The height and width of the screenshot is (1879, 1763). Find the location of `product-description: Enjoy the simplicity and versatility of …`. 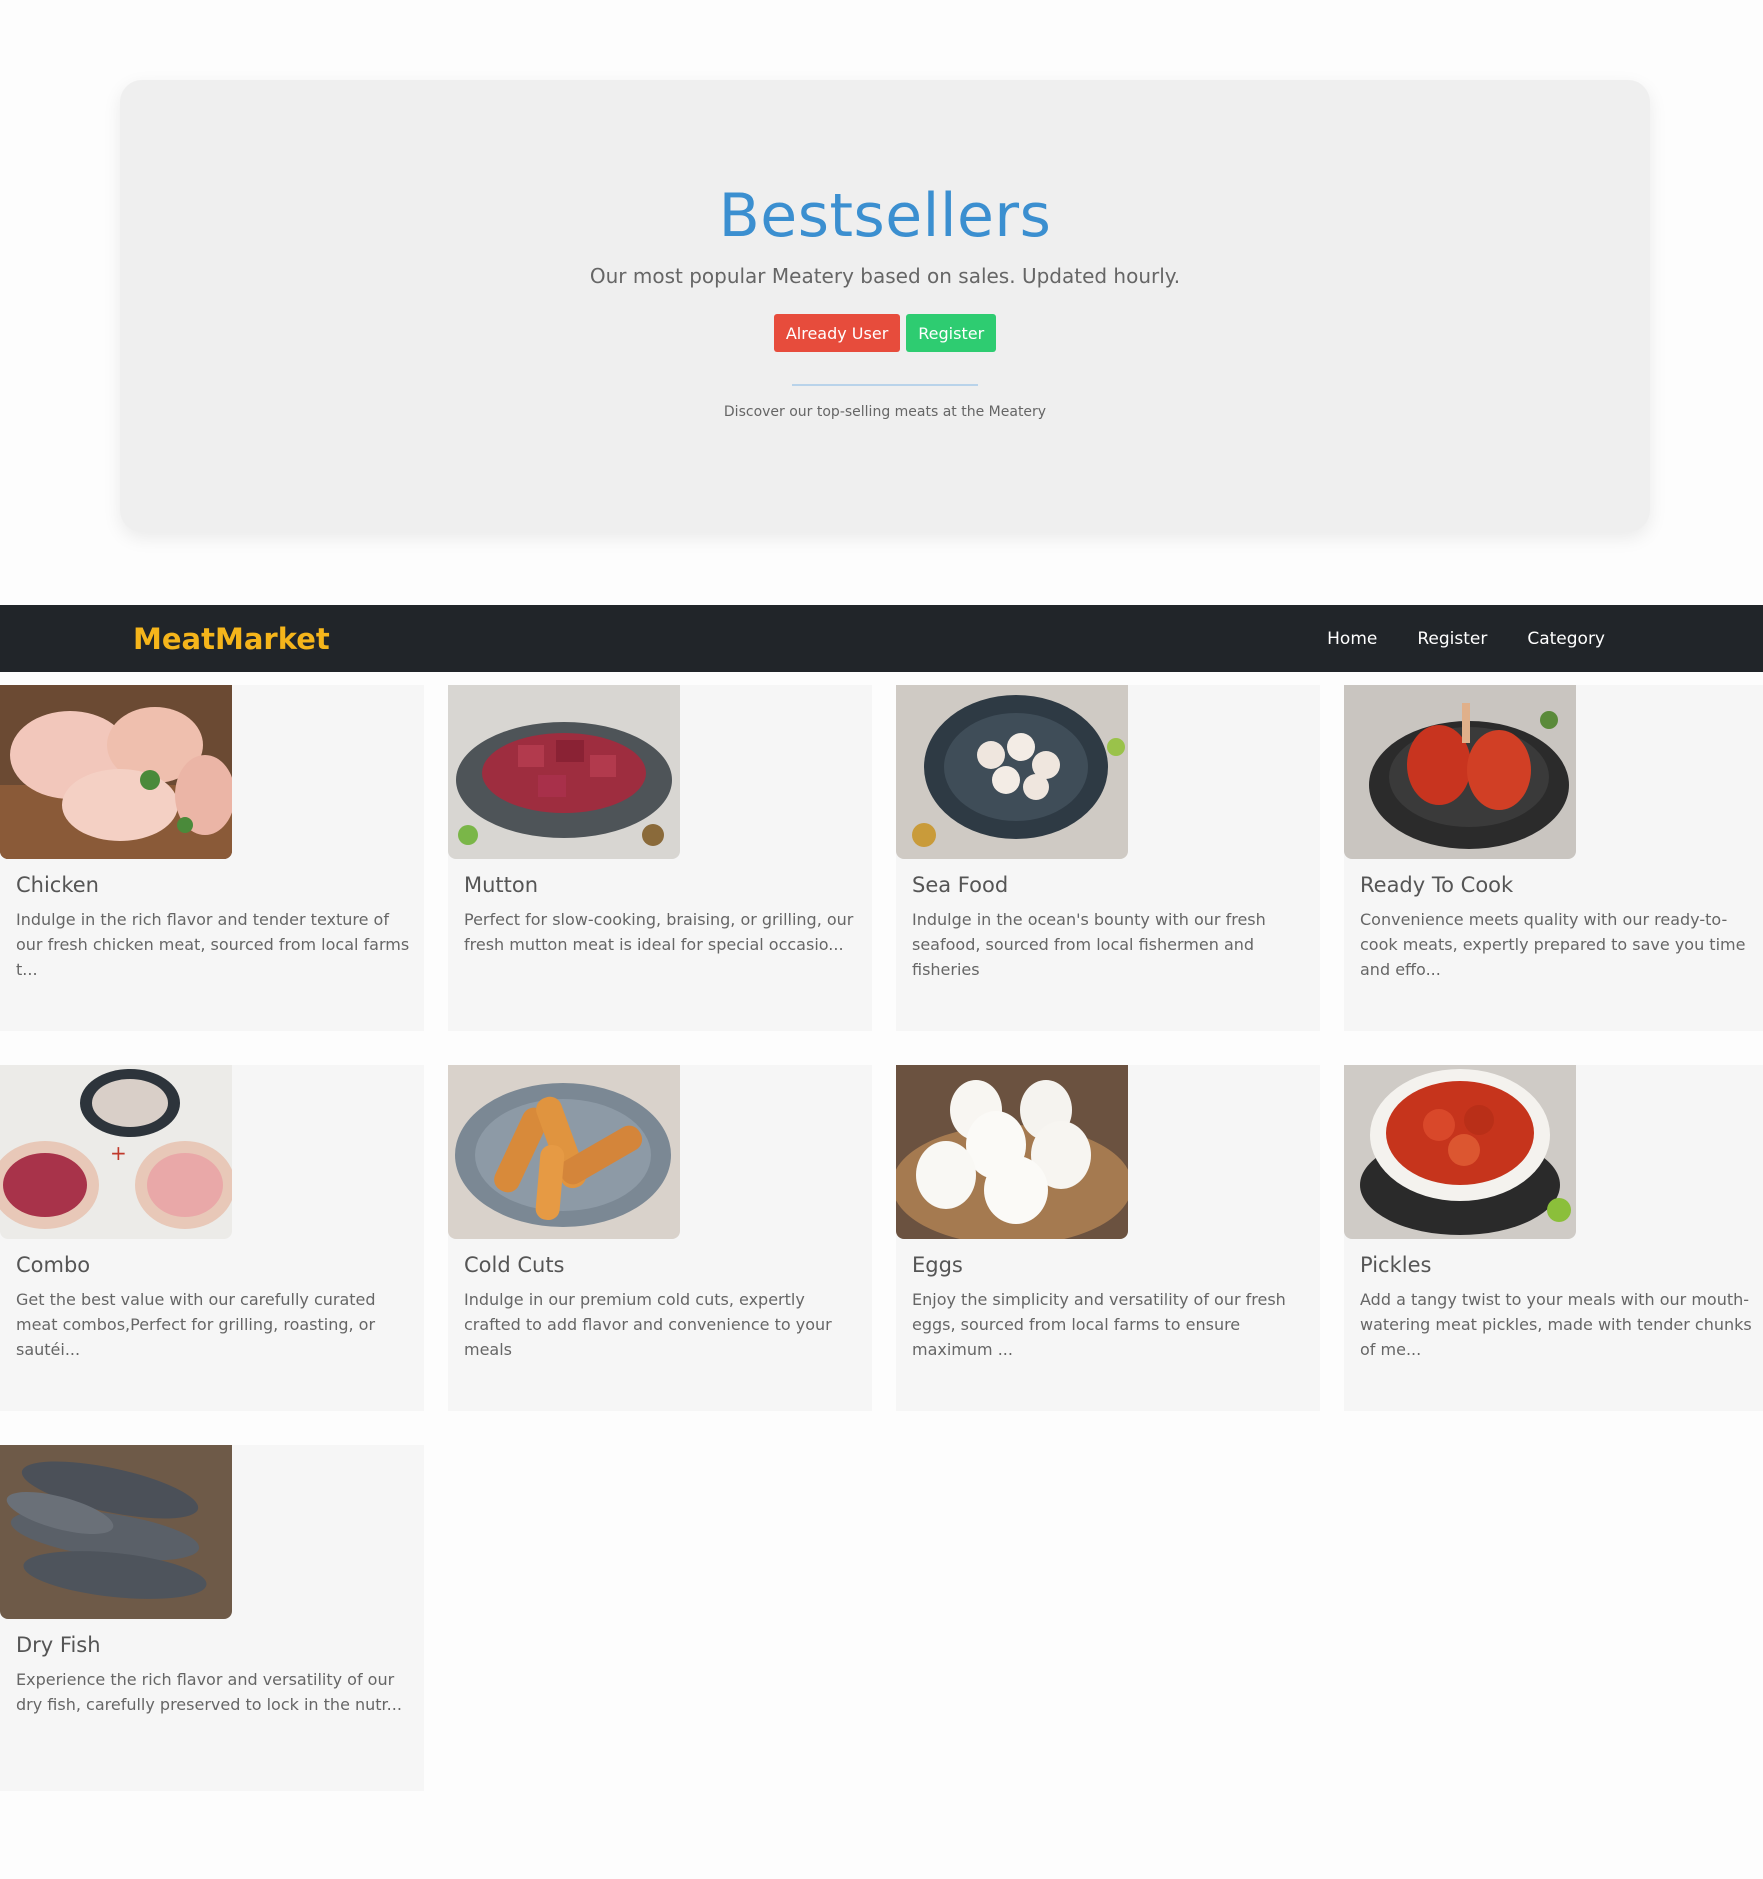

product-description: Enjoy the simplicity and versatility of … is located at coordinates (1099, 1324).